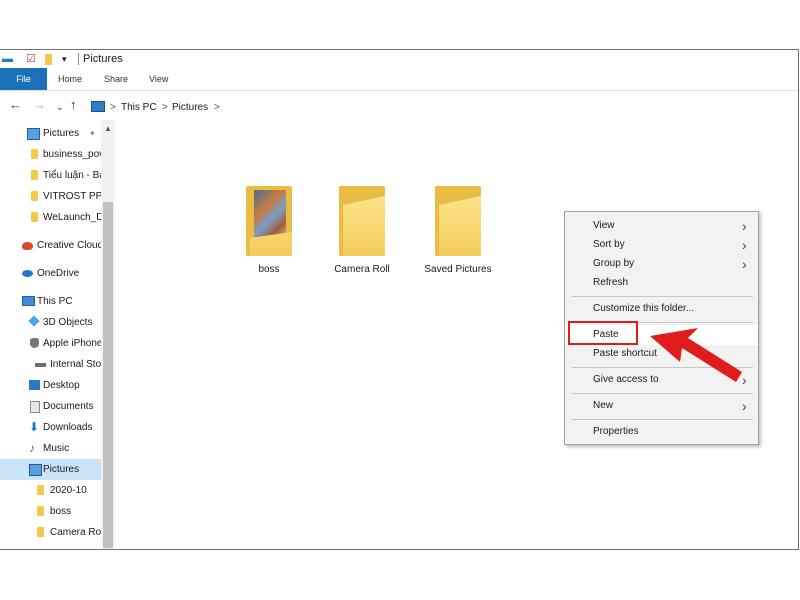 This screenshot has width=800, height=600. Describe the element at coordinates (50, 364) in the screenshot. I see `sidebar-item-internal-storage: Internal Sto` at that location.